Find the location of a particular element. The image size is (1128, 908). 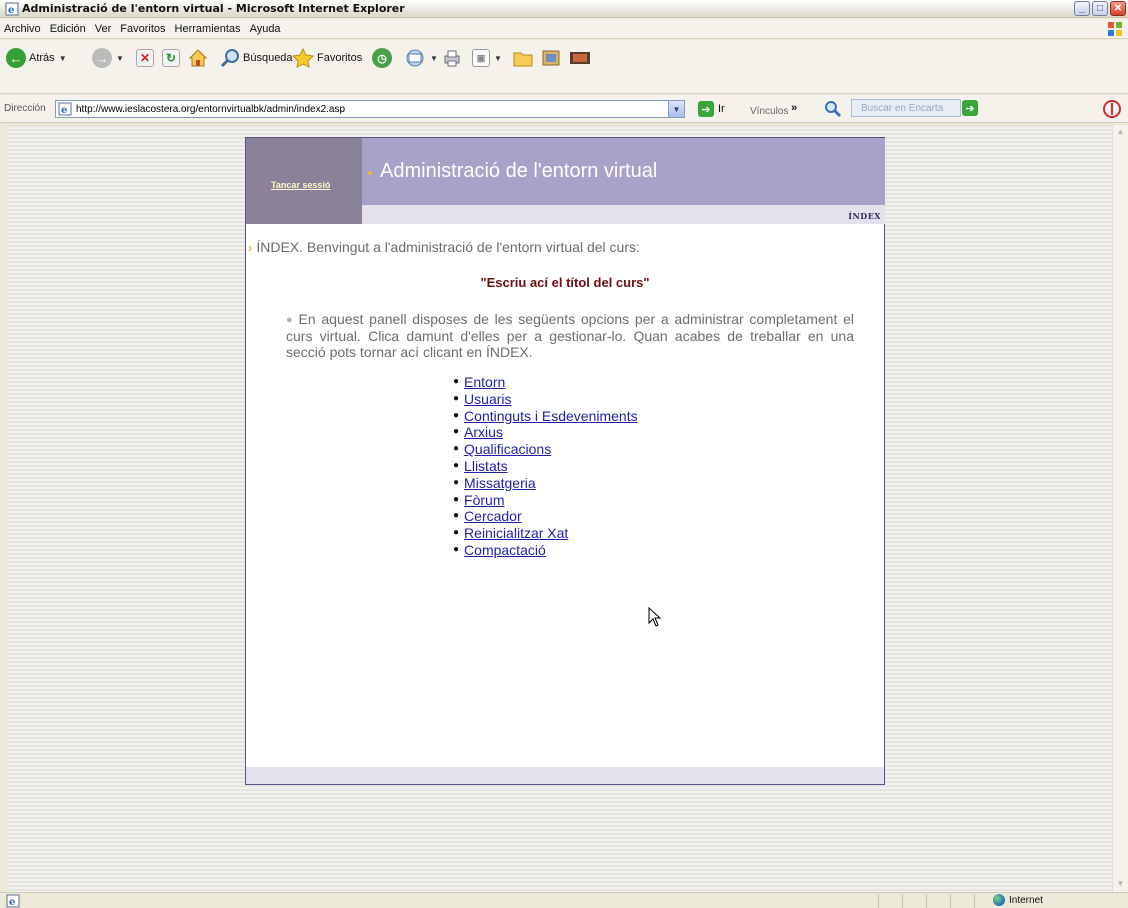

chevron-right-icon: » is located at coordinates (794, 108).